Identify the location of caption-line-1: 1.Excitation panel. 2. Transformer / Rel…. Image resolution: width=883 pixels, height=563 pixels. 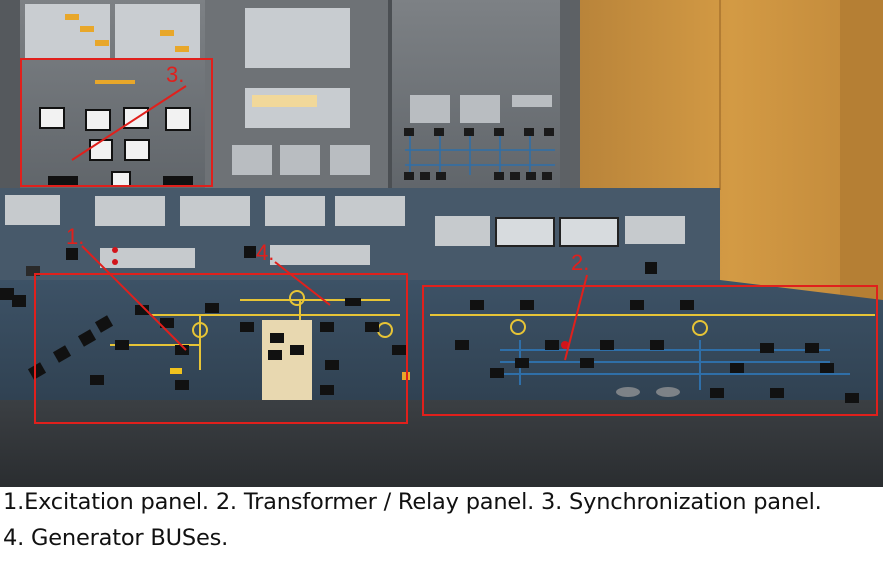
(412, 502).